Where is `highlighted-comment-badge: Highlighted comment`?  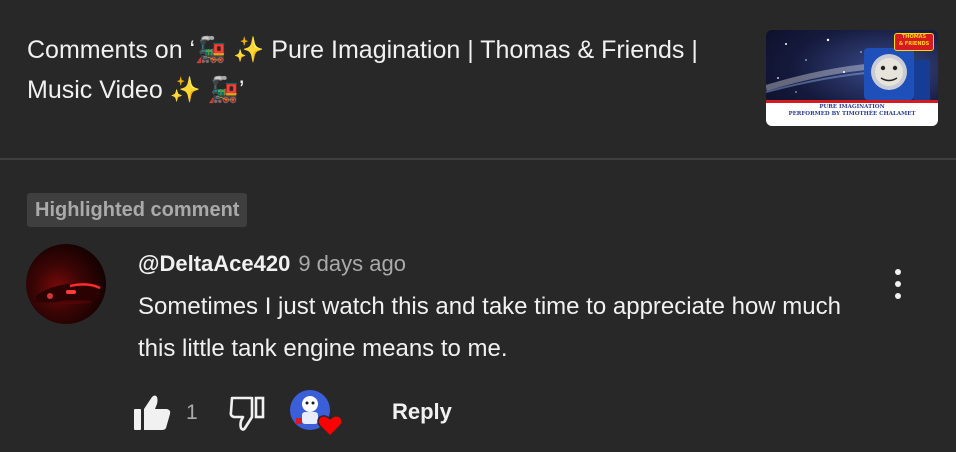
highlighted-comment-badge: Highlighted comment is located at coordinates (137, 210).